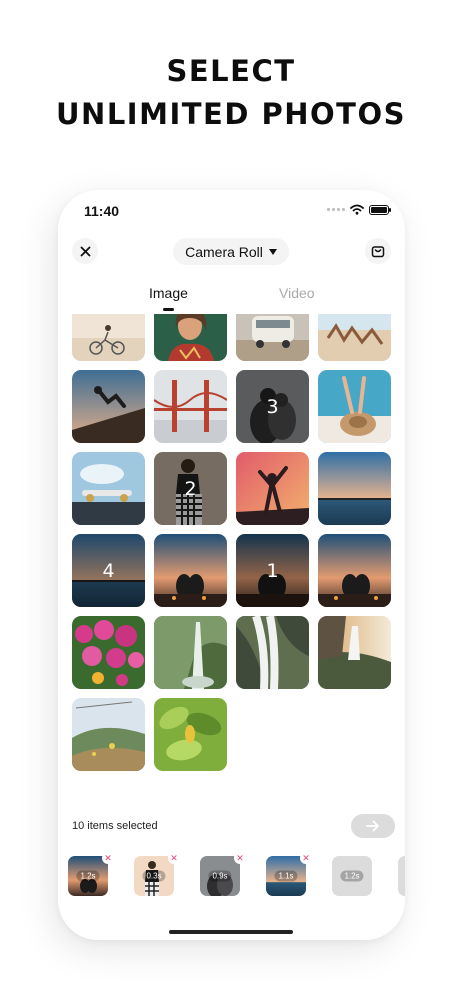 The image size is (462, 1000). I want to click on tray-thumbnail: 1.1s, so click(286, 876).